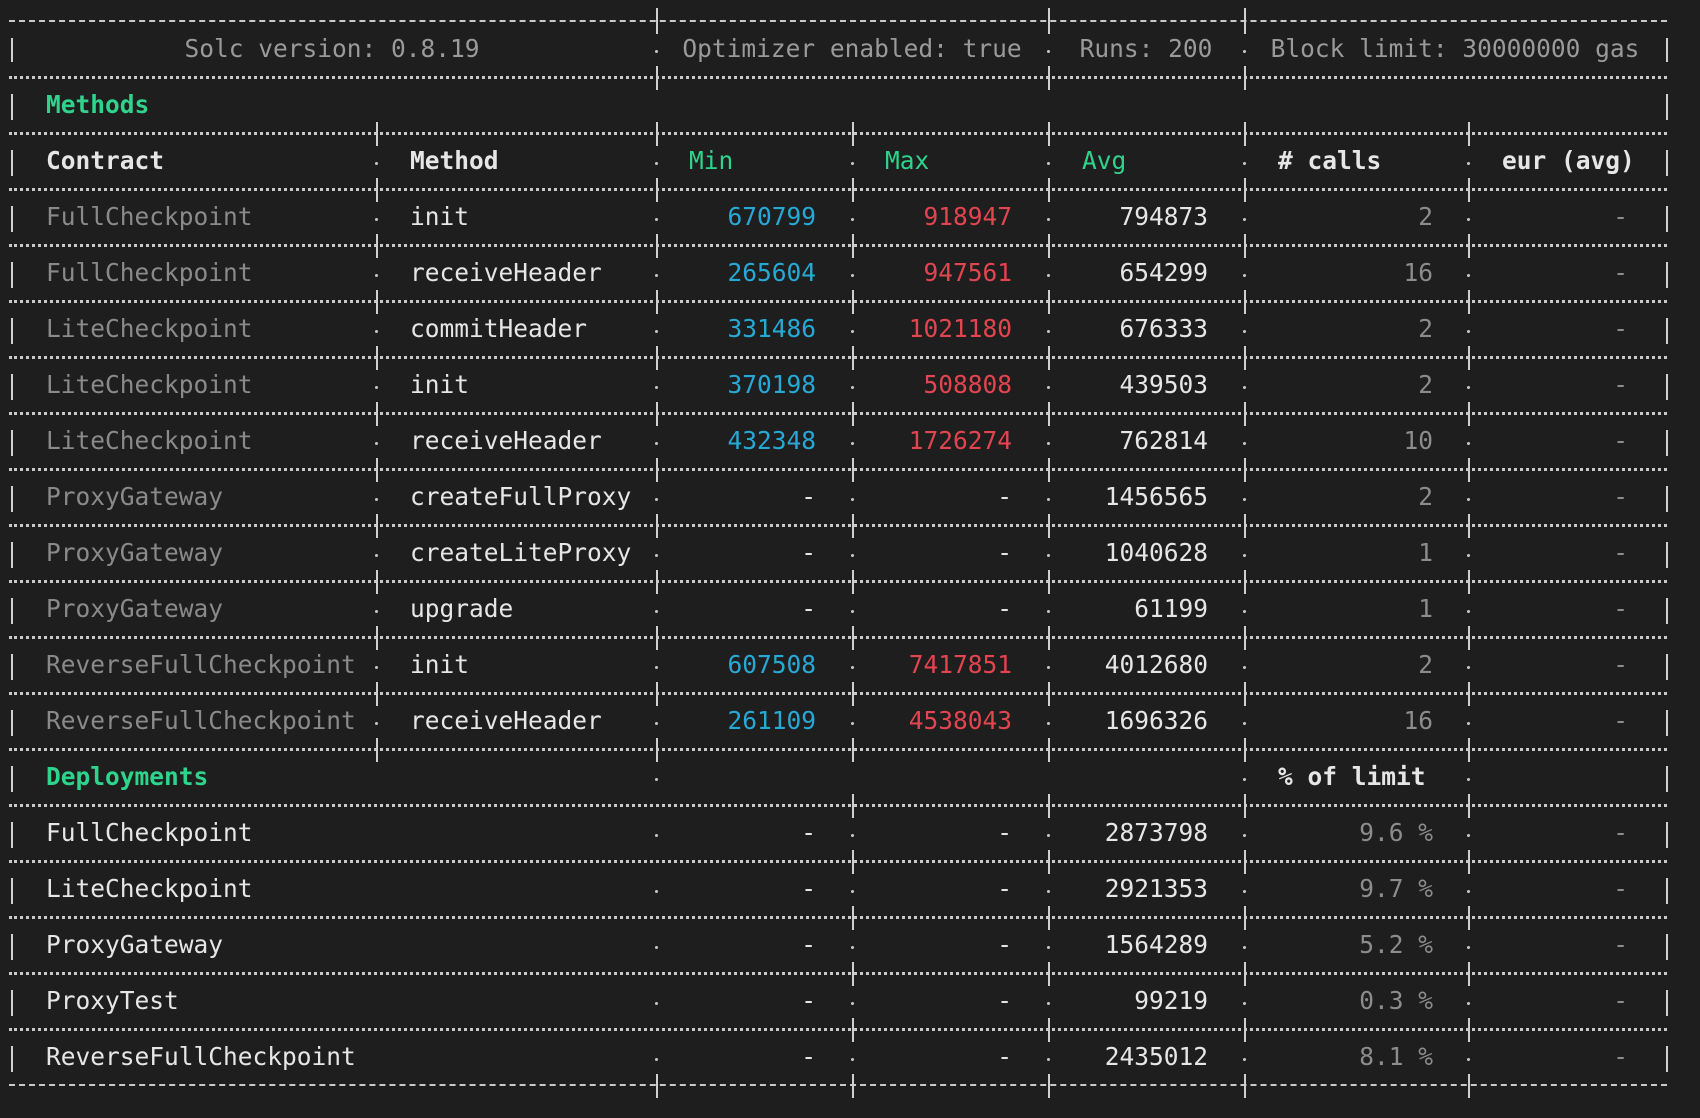 This screenshot has height=1118, width=1700. Describe the element at coordinates (506, 440) in the screenshot. I see `method-name: receiveHeader` at that location.